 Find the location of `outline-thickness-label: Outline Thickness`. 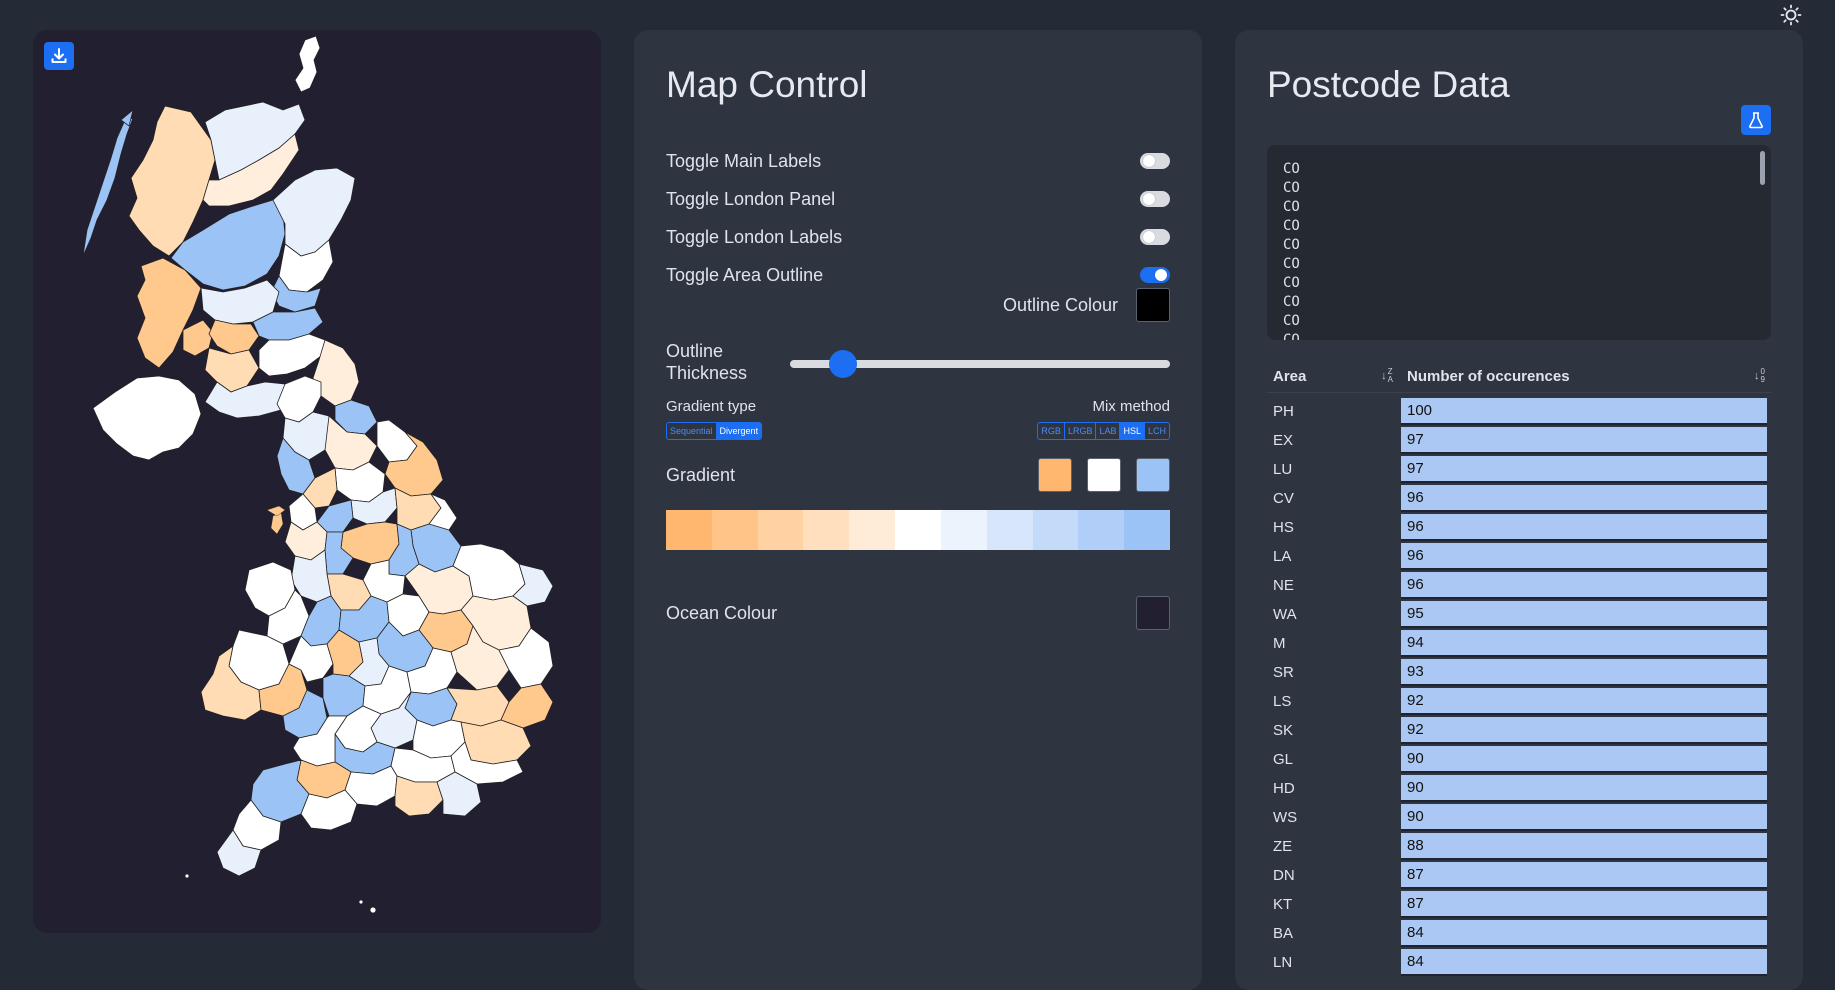

outline-thickness-label: Outline Thickness is located at coordinates (707, 362).